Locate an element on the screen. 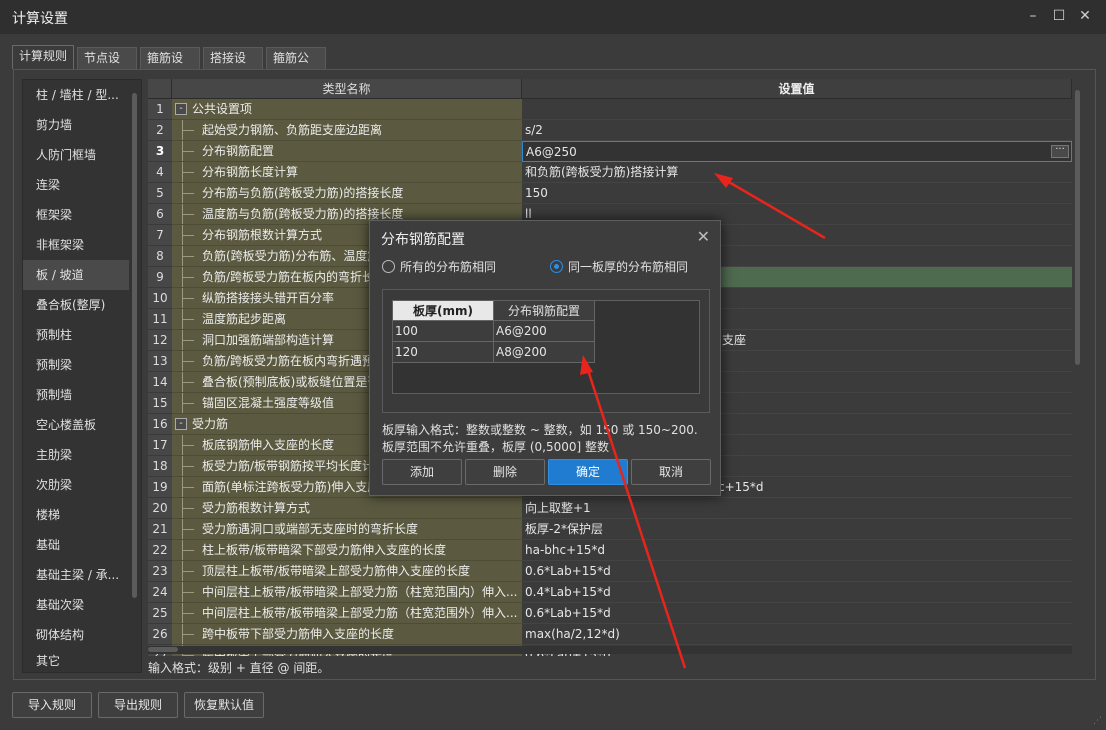 This screenshot has width=1106, height=730. sidebar-item-other: 其它 is located at coordinates (76, 661).